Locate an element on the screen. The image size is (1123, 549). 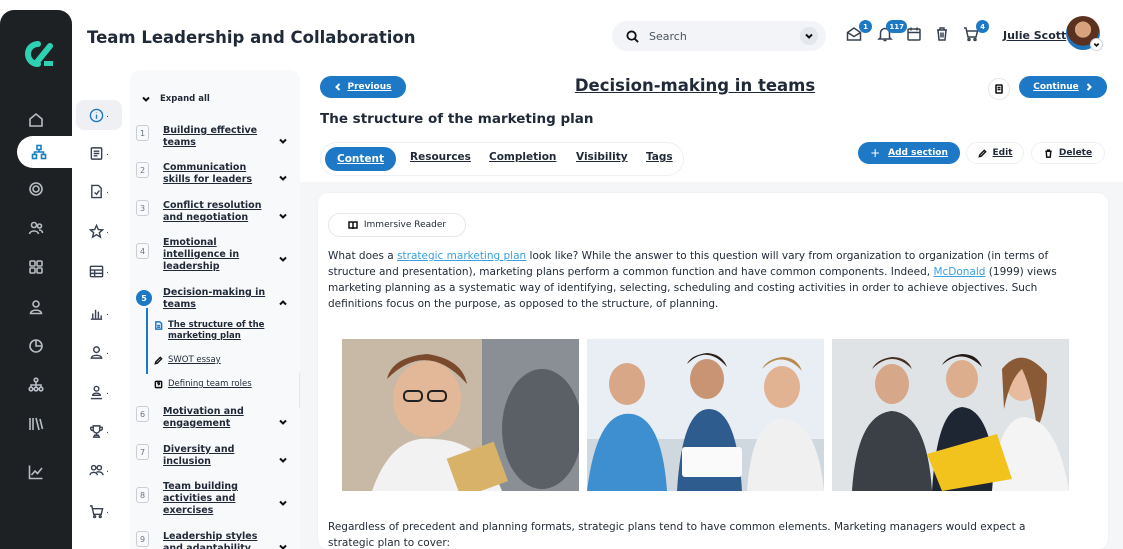
col-notes-button: . is located at coordinates (99, 153).